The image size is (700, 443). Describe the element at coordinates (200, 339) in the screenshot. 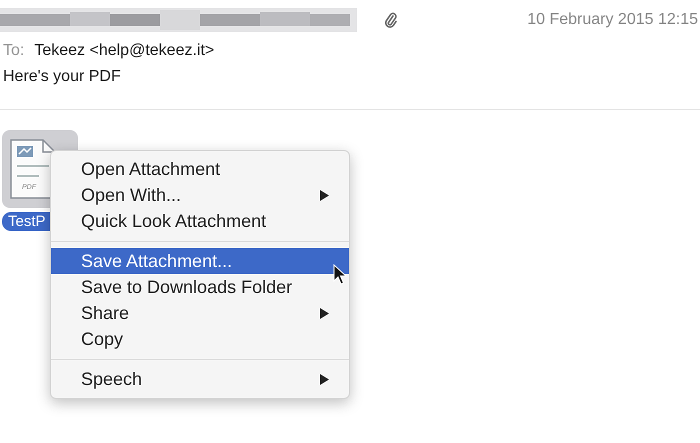

I see `menu-item: Copy` at that location.